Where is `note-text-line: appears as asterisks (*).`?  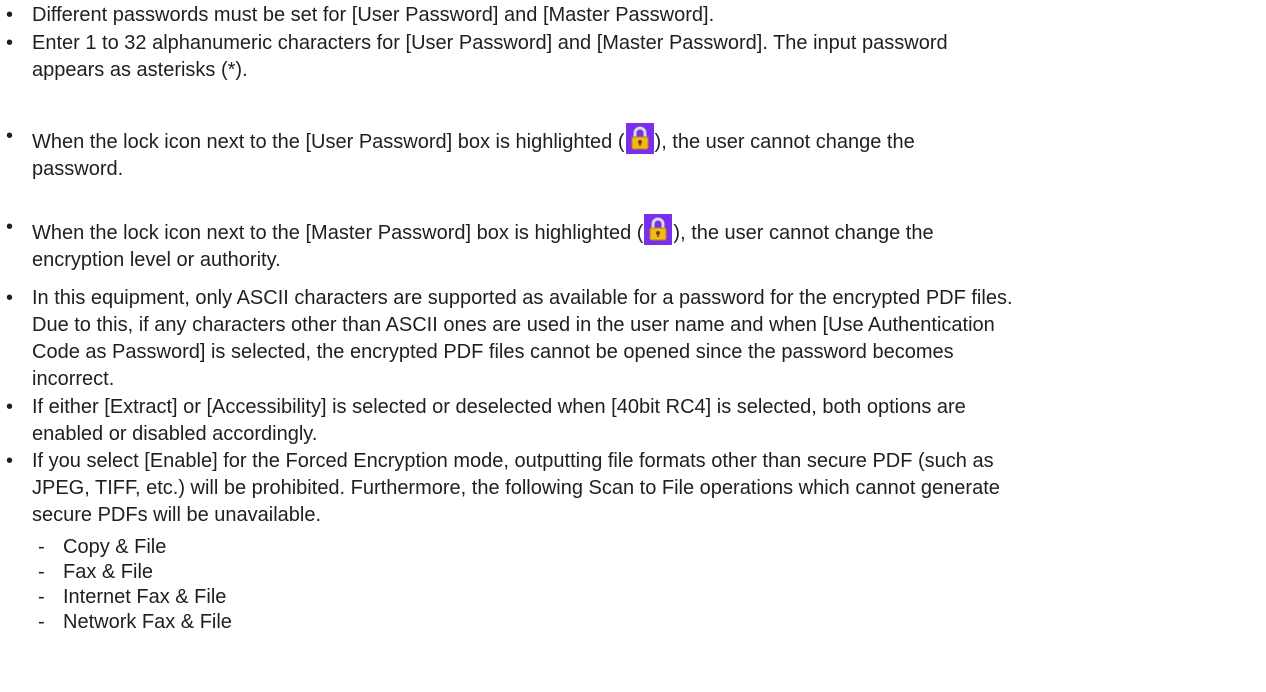 note-text-line: appears as asterisks (*). is located at coordinates (140, 70).